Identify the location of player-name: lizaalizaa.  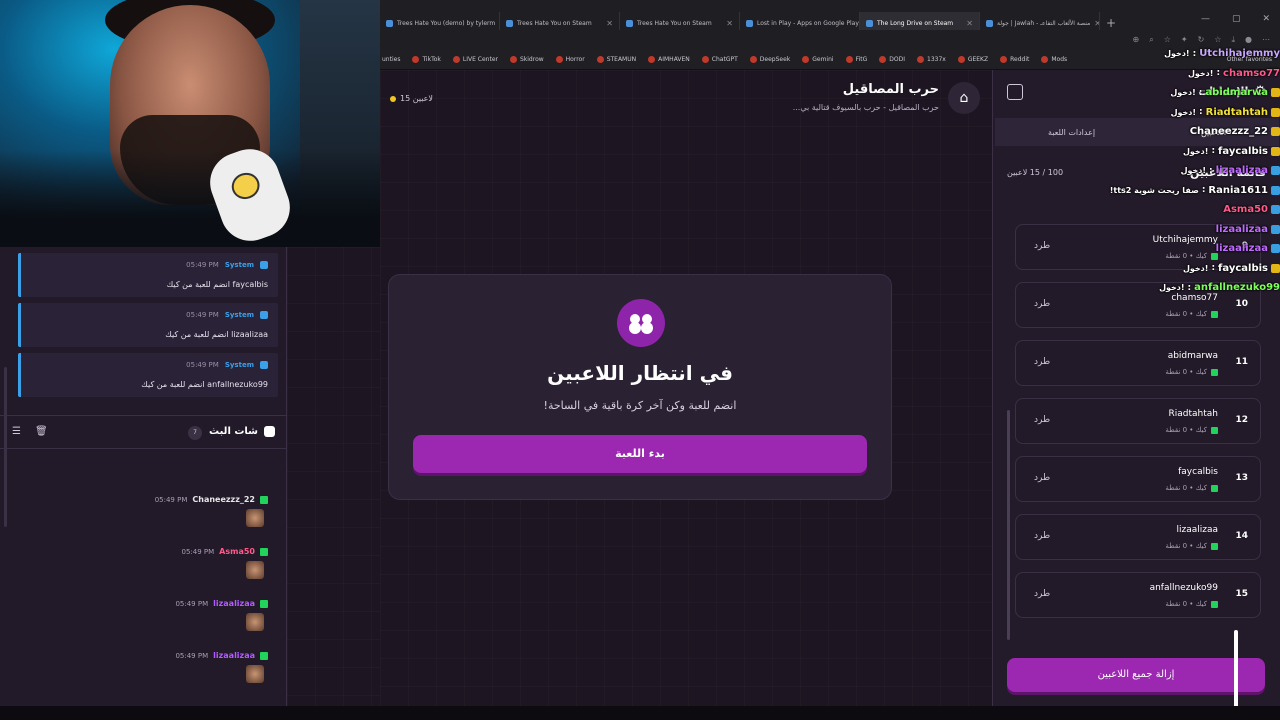
(1197, 530).